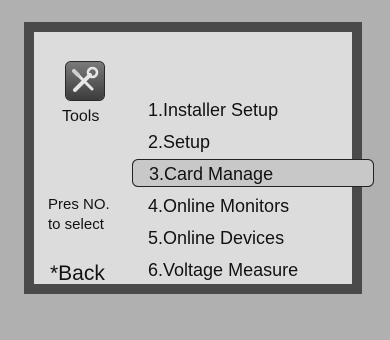 Image resolution: width=390 pixels, height=340 pixels. What do you see at coordinates (85, 81) in the screenshot?
I see `tools-icon` at bounding box center [85, 81].